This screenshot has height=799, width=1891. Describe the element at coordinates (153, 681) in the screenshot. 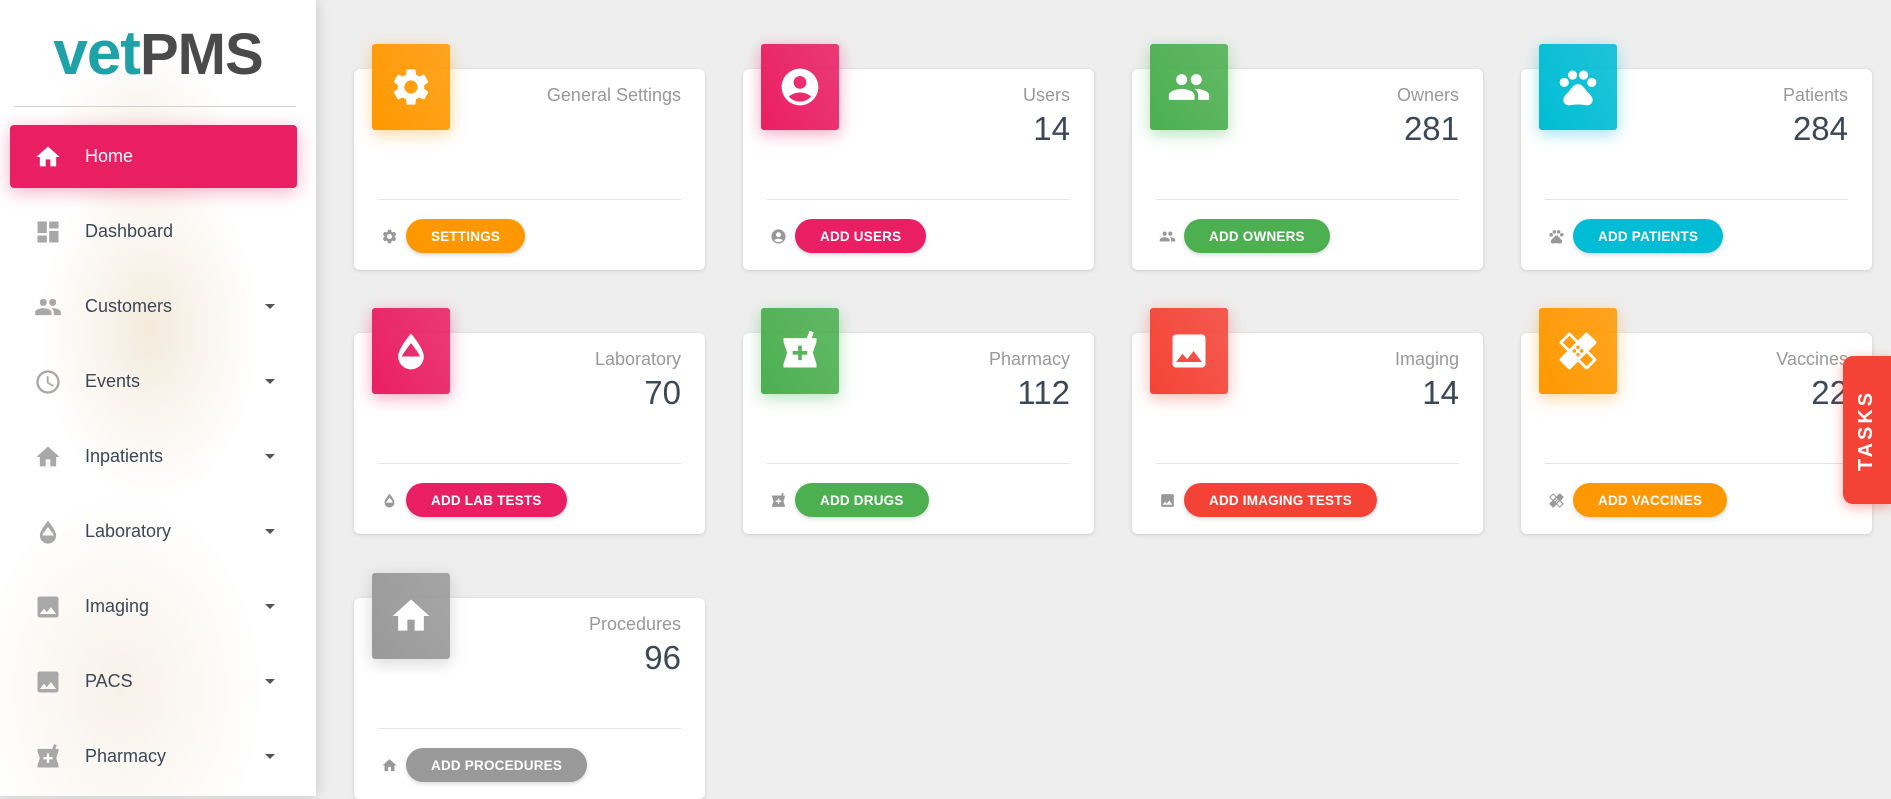

I see `sidebar-item-pacs: PACS` at that location.